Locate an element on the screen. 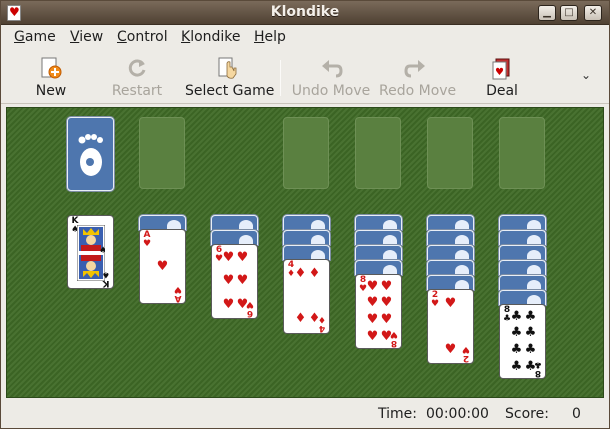  undo-move-button: Undo Move is located at coordinates (331, 77).